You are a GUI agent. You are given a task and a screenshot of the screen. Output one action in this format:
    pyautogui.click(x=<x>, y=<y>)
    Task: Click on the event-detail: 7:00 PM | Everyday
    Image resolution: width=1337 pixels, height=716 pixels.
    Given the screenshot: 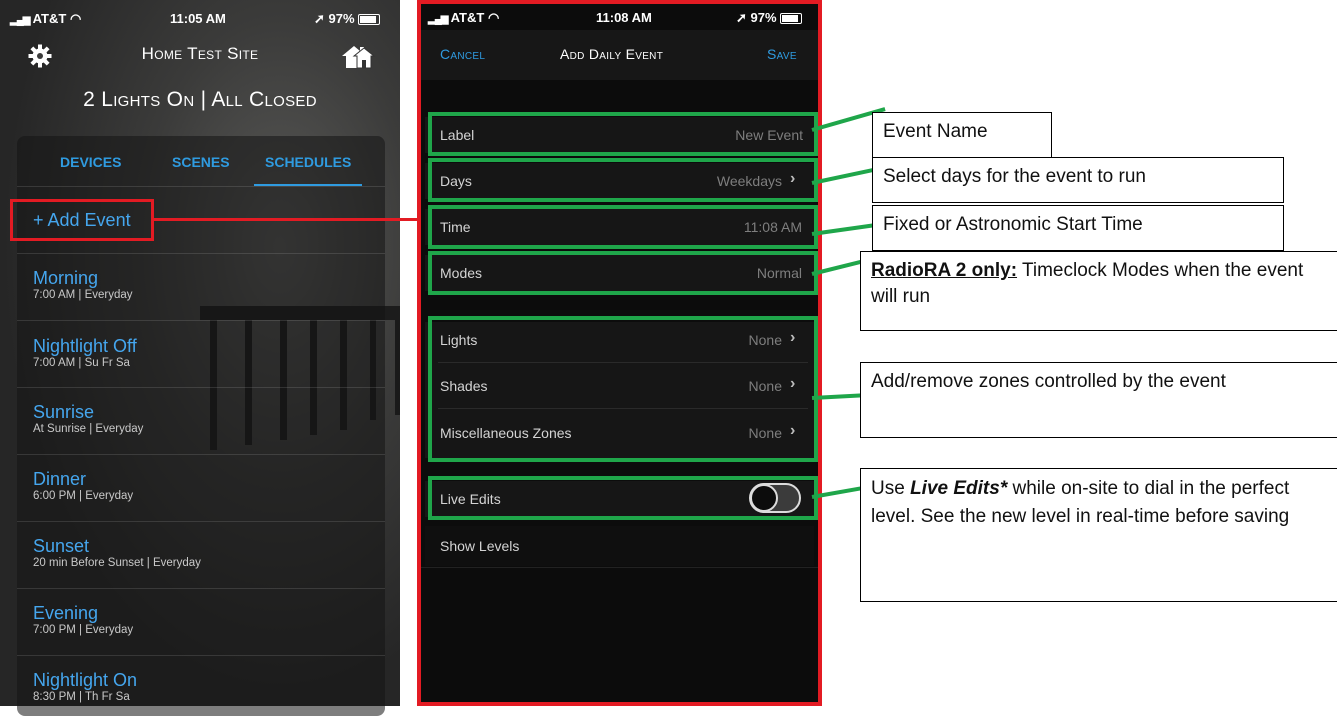 What is the action you would take?
    pyautogui.click(x=83, y=630)
    